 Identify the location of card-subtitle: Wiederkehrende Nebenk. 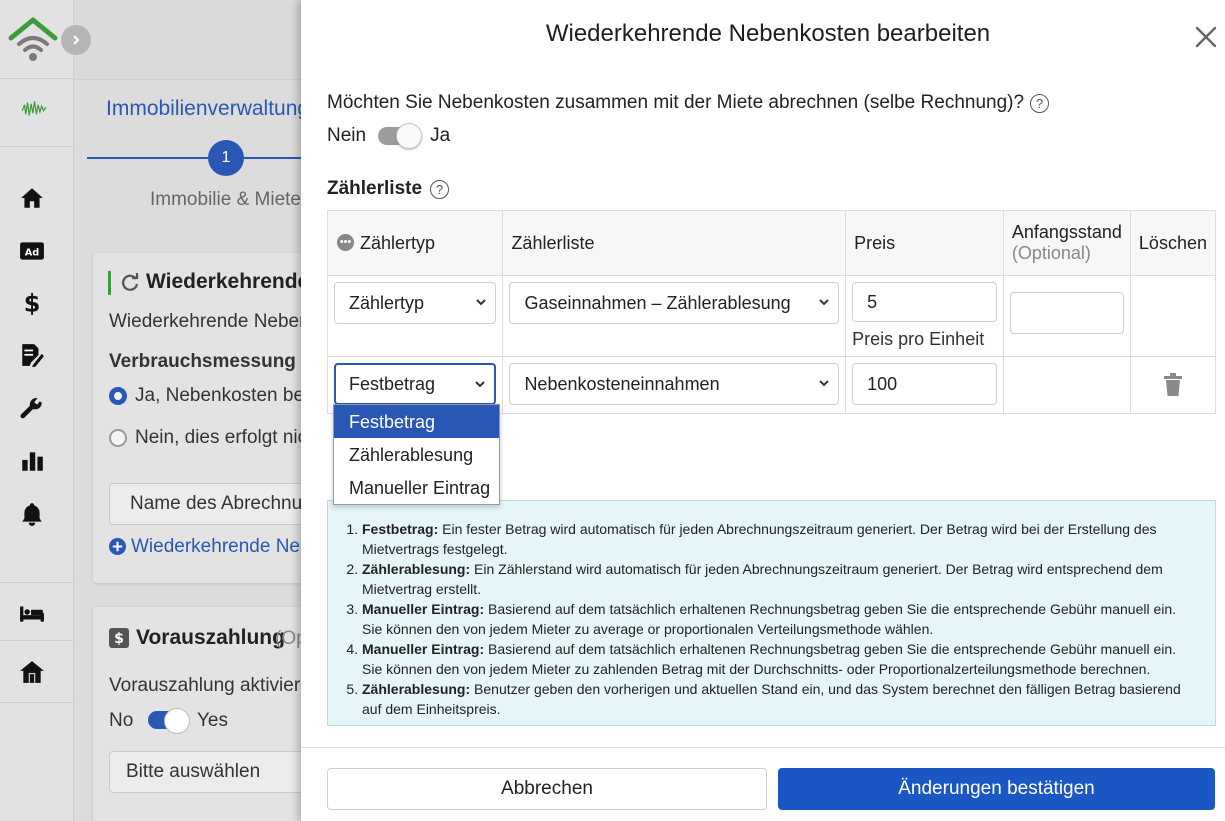
(211, 321).